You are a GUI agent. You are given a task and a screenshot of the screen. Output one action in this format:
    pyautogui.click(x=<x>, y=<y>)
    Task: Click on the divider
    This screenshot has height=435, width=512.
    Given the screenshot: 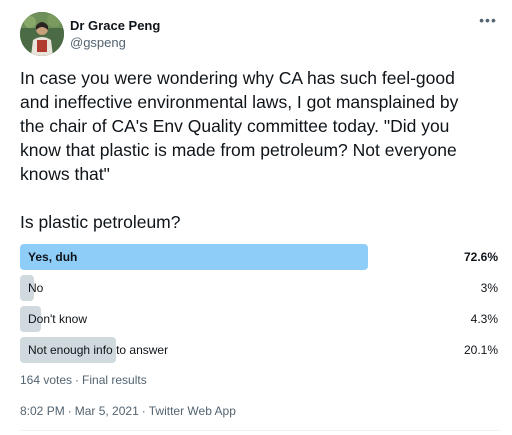 What is the action you would take?
    pyautogui.click(x=260, y=430)
    